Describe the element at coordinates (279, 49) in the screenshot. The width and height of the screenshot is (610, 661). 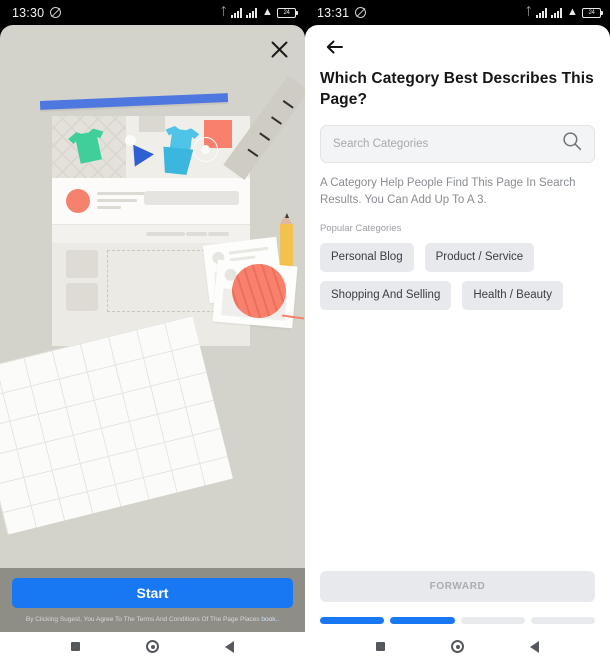
I see `close-icon` at that location.